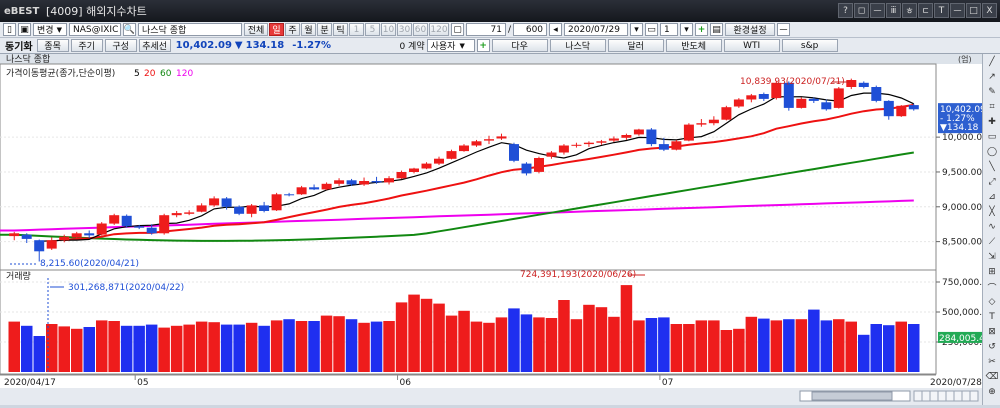 Image resolution: width=1000 pixels, height=408 pixels. What do you see at coordinates (845, 10) in the screenshot?
I see `window-control-0: ?` at bounding box center [845, 10].